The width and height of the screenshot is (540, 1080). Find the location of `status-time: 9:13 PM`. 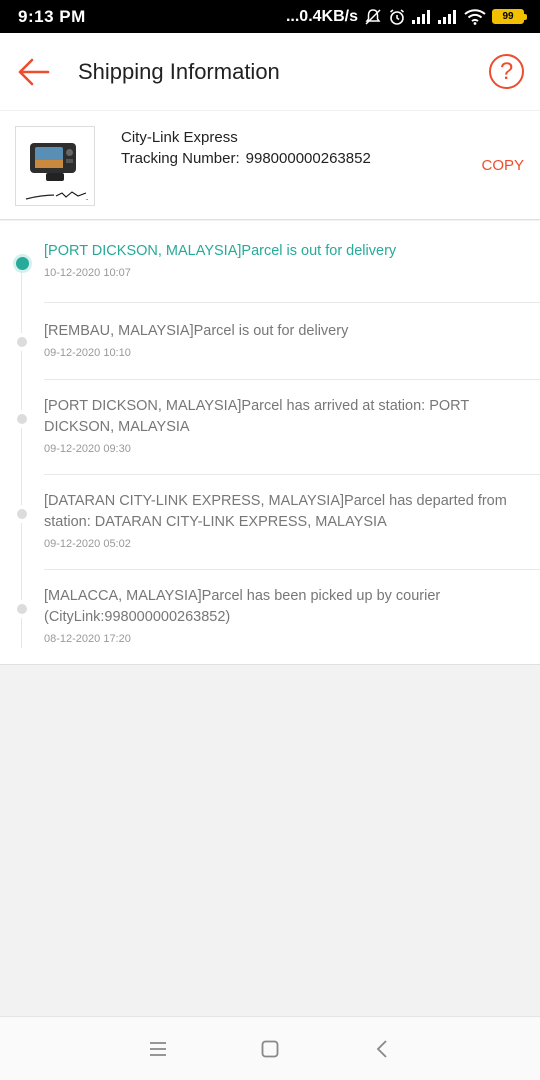

status-time: 9:13 PM is located at coordinates (52, 16).